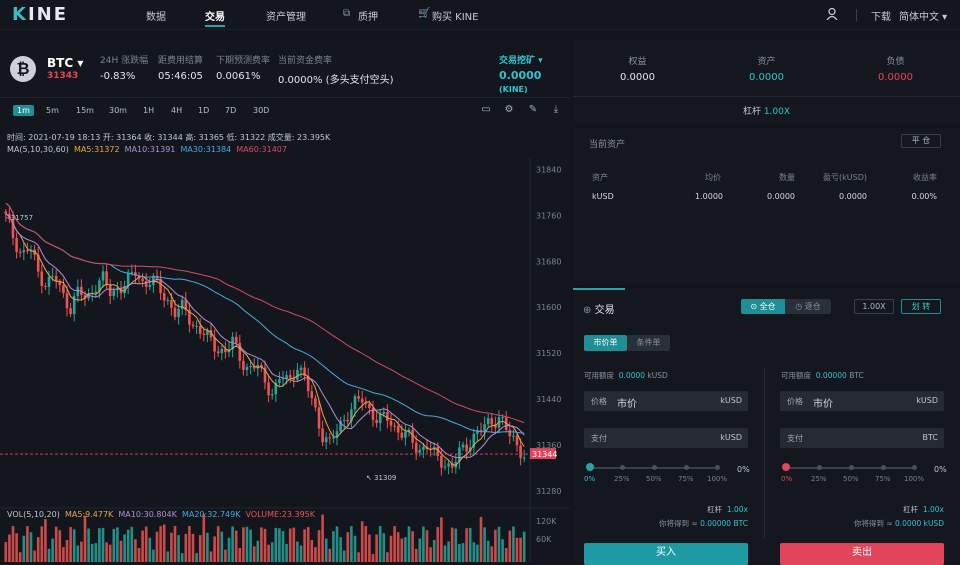 The width and height of the screenshot is (960, 565). What do you see at coordinates (666, 401) in the screenshot?
I see `buy-price-input: 价格 市价 kUSD` at bounding box center [666, 401].